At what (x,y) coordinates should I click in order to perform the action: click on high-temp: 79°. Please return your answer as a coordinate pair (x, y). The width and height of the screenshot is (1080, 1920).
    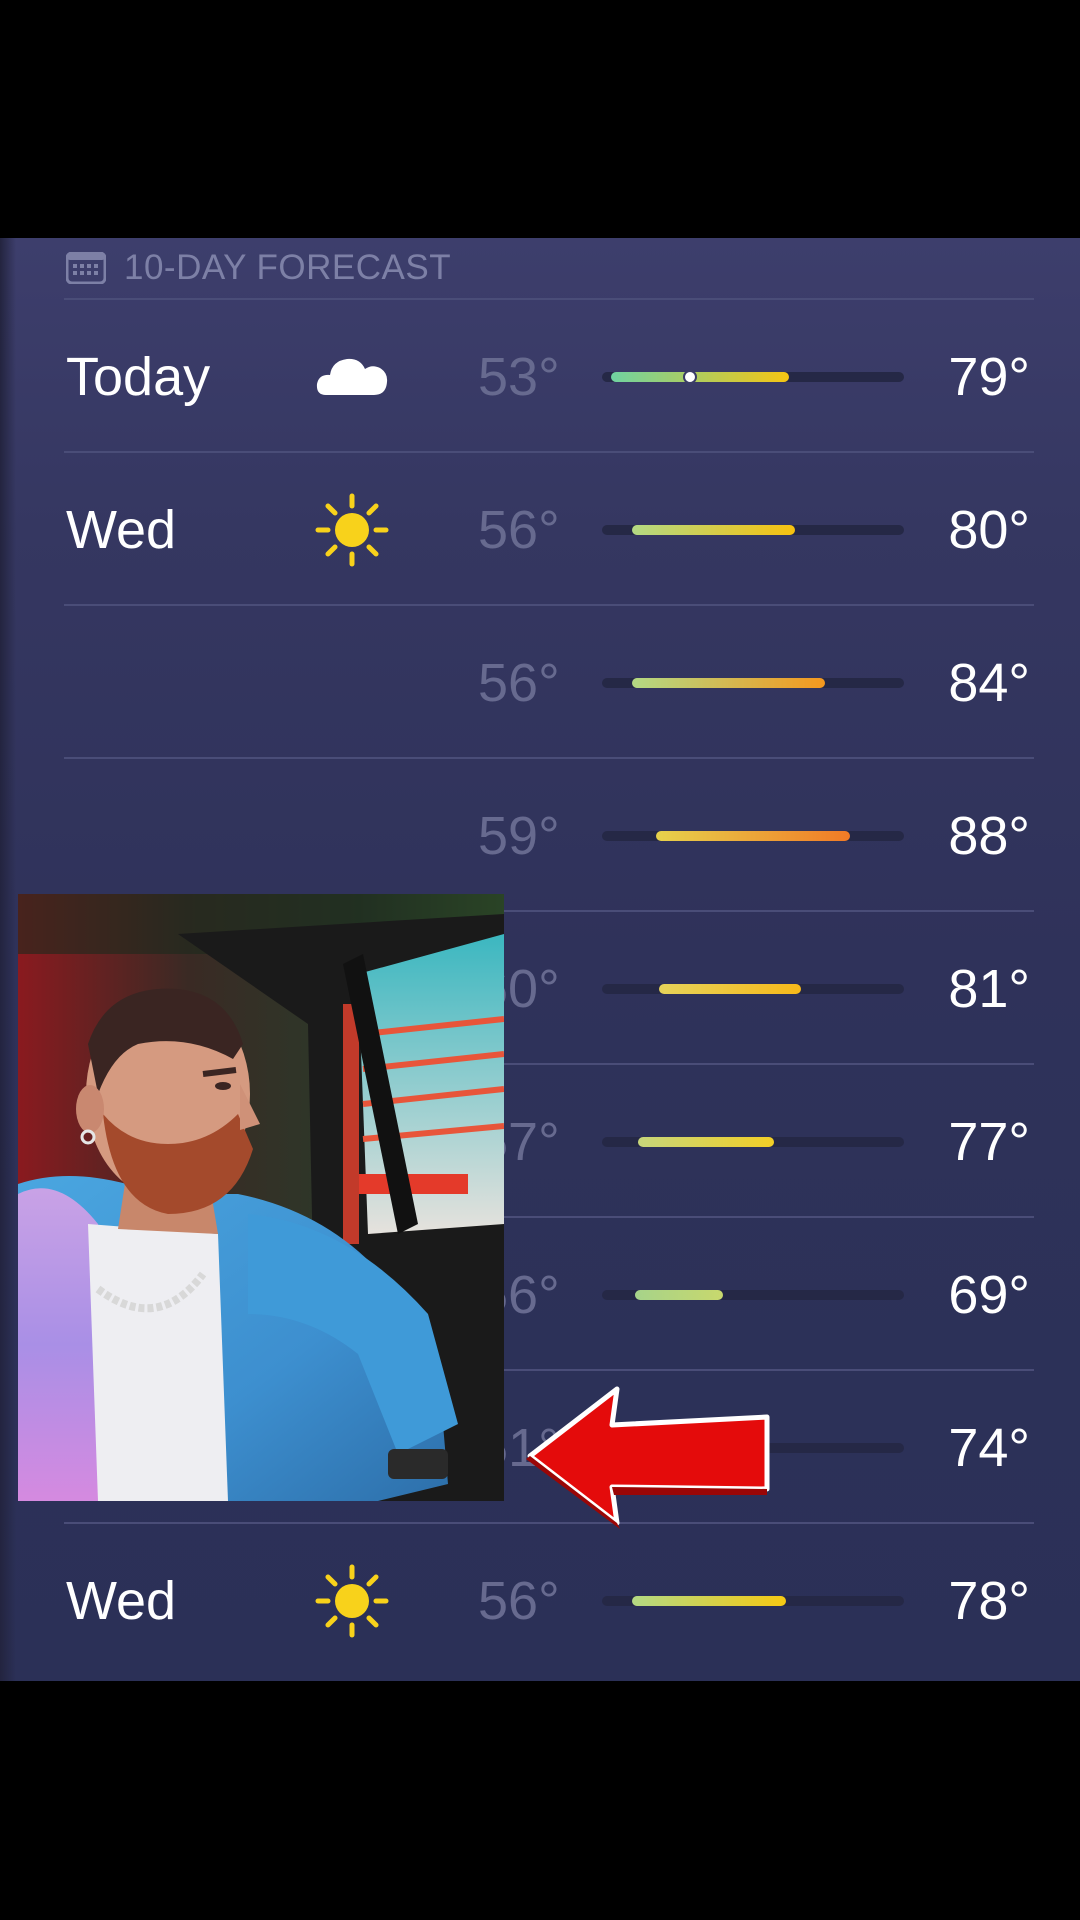
    Looking at the image, I should click on (989, 376).